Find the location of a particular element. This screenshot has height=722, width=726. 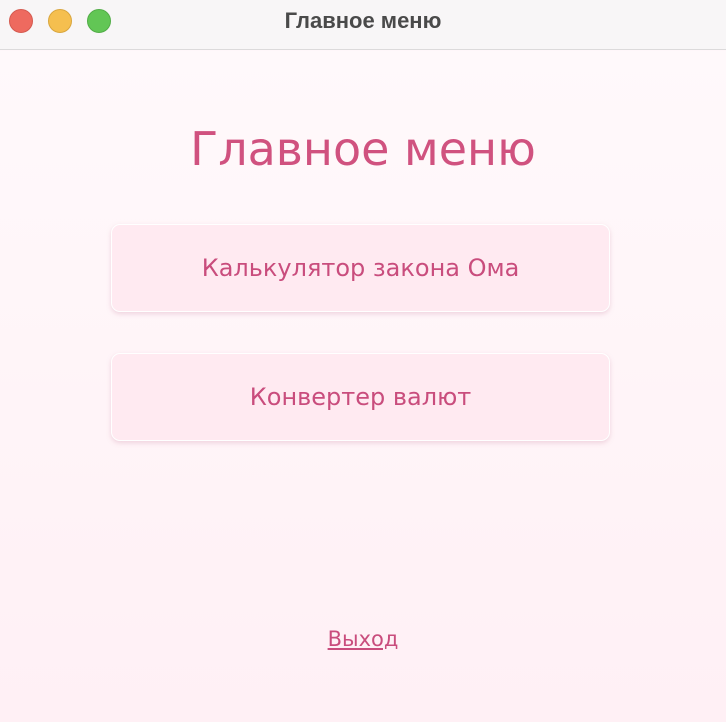

exit-link-container: Выход is located at coordinates (363, 639).